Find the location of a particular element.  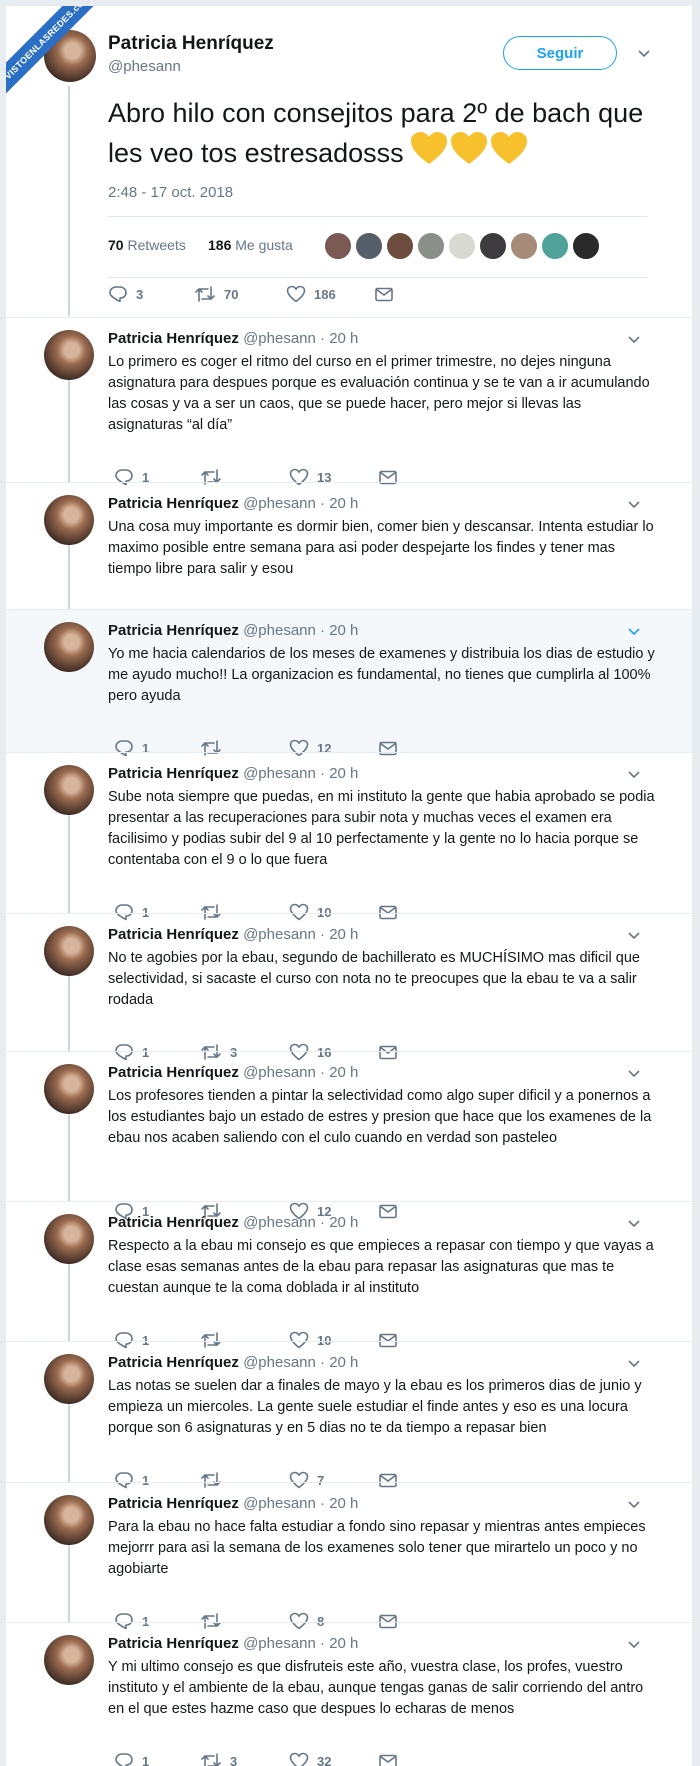

retweets-stat: 70 Retweets is located at coordinates (147, 245).